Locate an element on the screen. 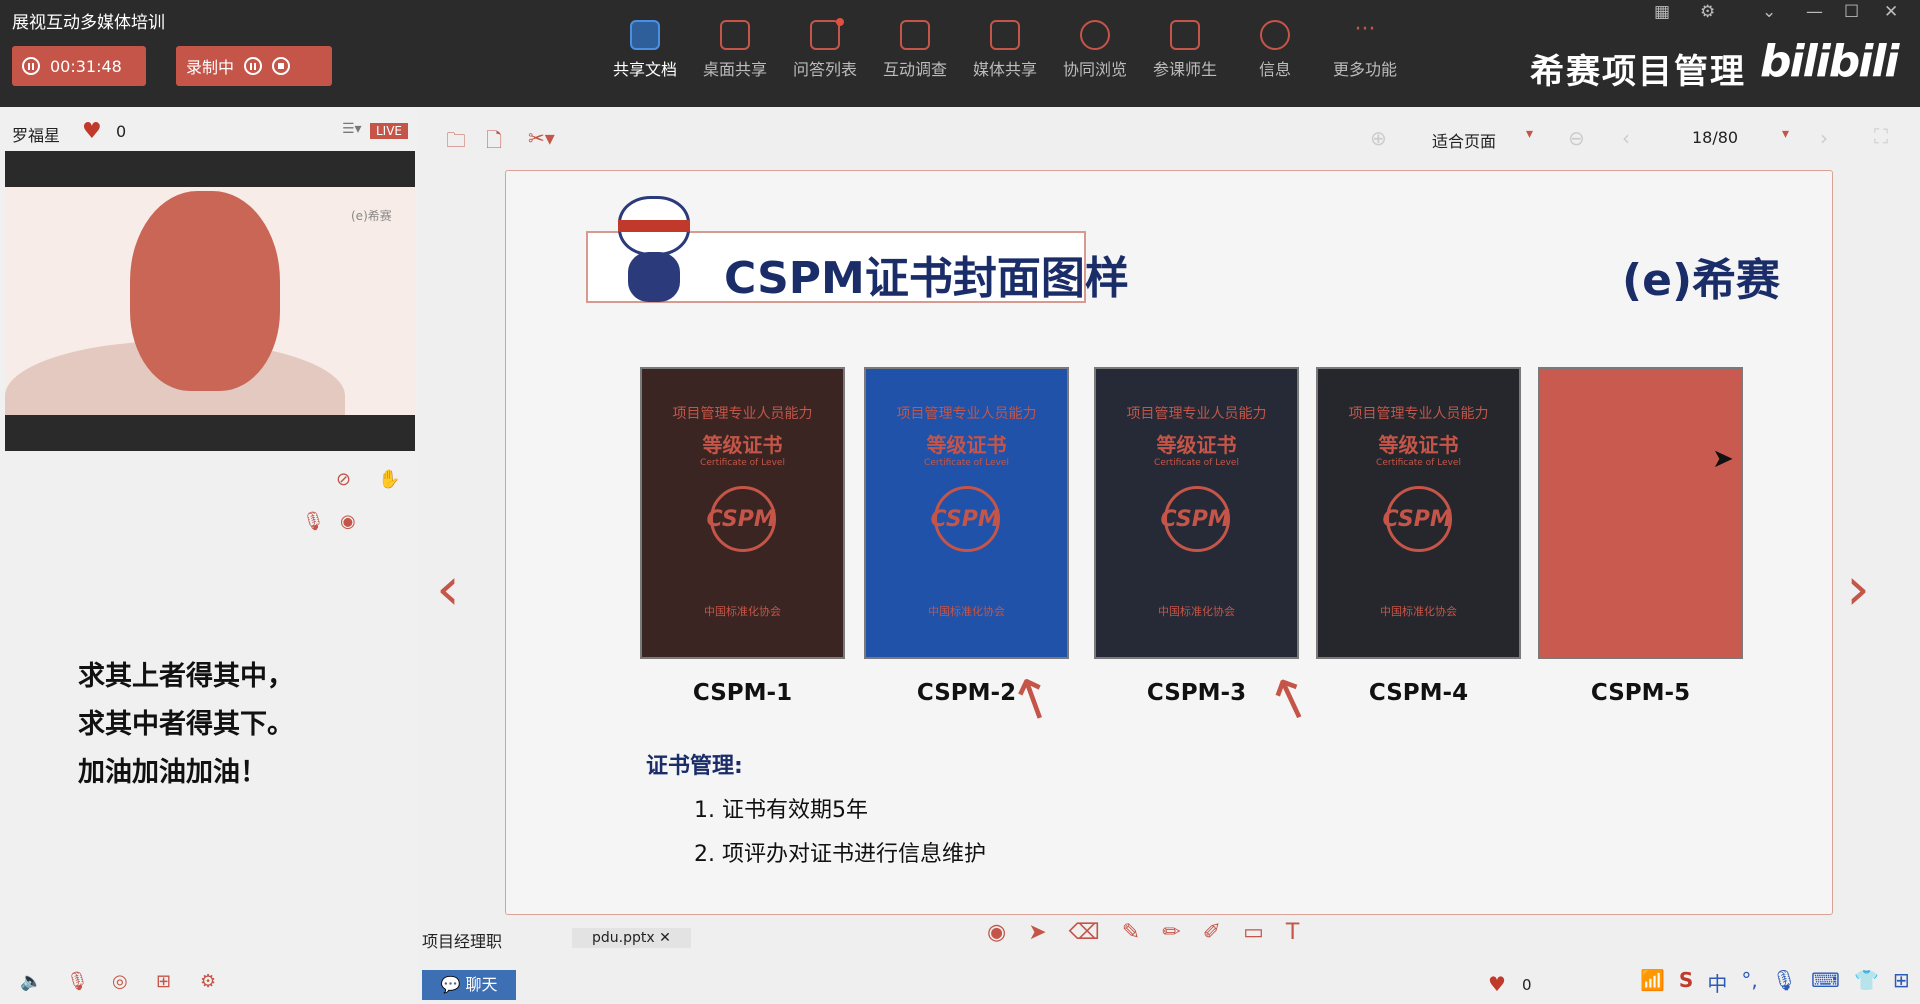 The width and height of the screenshot is (1920, 1004). toolbar-desktop-share: 桌面共享 is located at coordinates (735, 50).